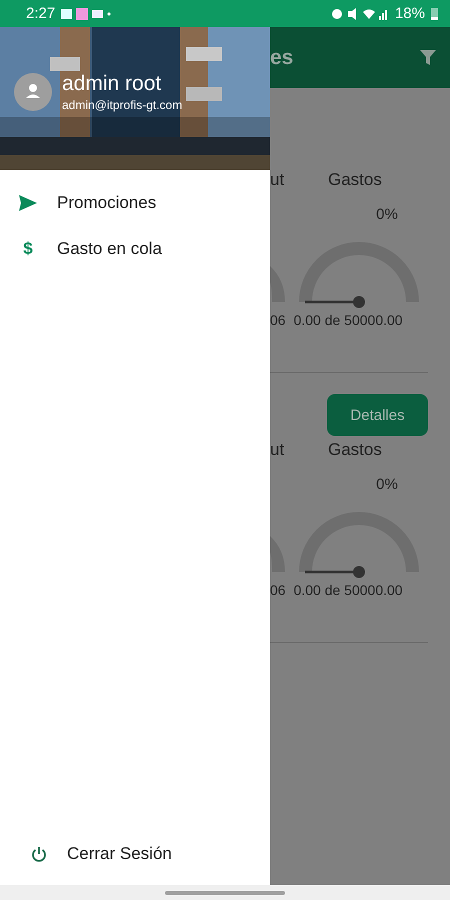 The image size is (450, 900). What do you see at coordinates (135, 203) in the screenshot?
I see `menu-item: Promociones` at bounding box center [135, 203].